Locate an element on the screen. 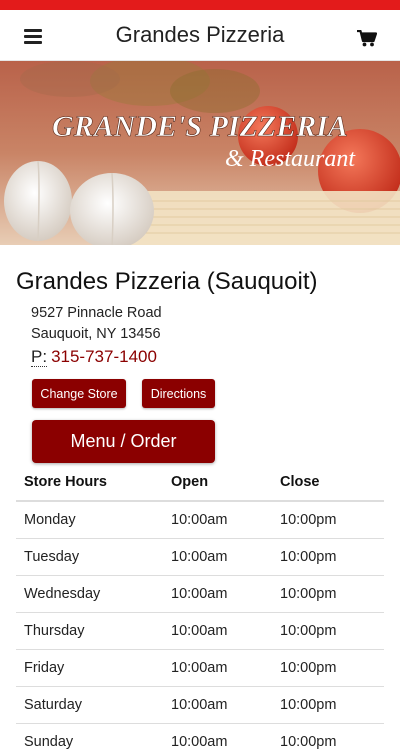  site-title: Grandes Pizzeria is located at coordinates (200, 35).